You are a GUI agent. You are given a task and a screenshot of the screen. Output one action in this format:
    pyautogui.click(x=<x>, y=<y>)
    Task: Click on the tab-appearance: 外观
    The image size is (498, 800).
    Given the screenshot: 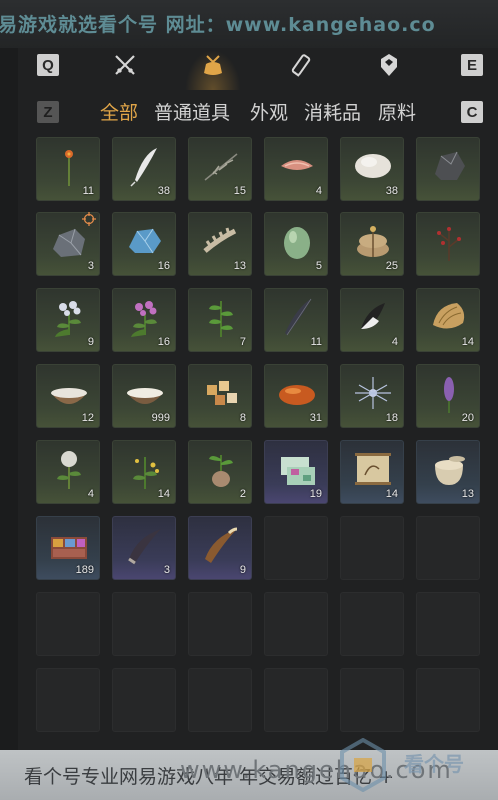 What is the action you would take?
    pyautogui.click(x=269, y=111)
    